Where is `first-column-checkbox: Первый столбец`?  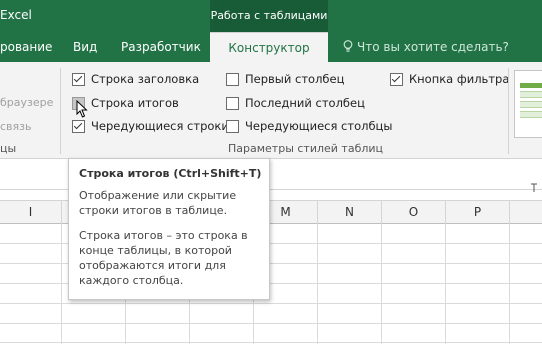 first-column-checkbox: Первый столбец is located at coordinates (285, 79).